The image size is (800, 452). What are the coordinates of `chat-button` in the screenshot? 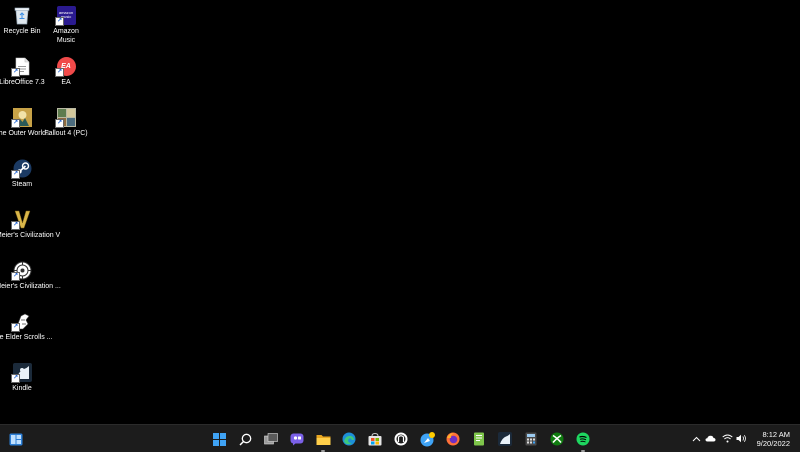 It's located at (297, 439).